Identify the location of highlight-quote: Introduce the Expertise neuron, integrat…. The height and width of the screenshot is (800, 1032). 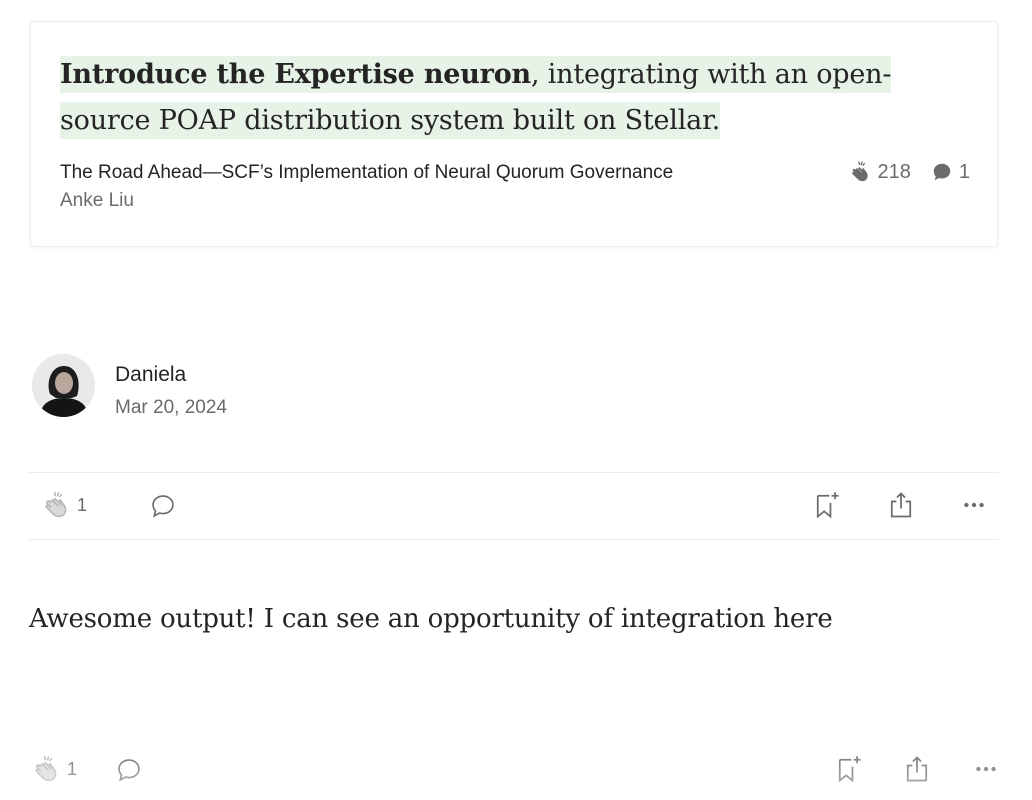
(516, 98).